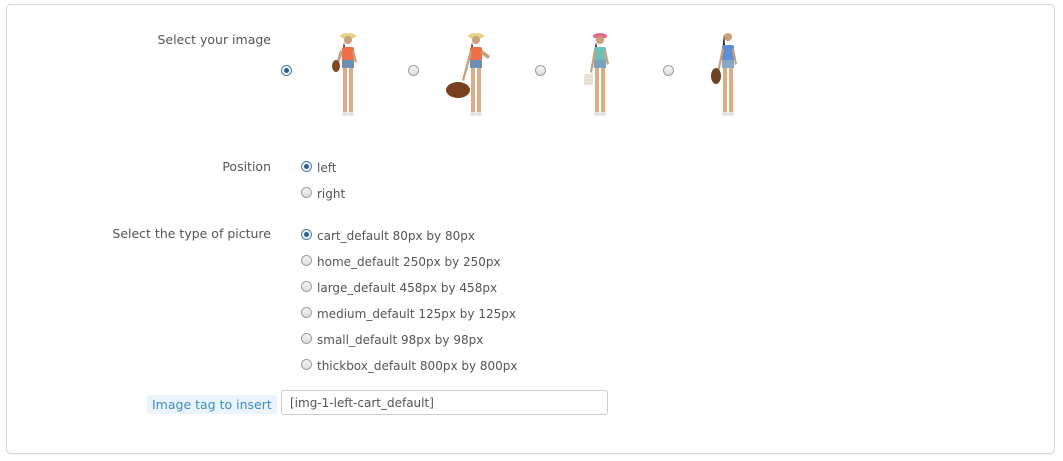  I want to click on picture-type-option-medium: medium_default 125px by 125px, so click(416, 314).